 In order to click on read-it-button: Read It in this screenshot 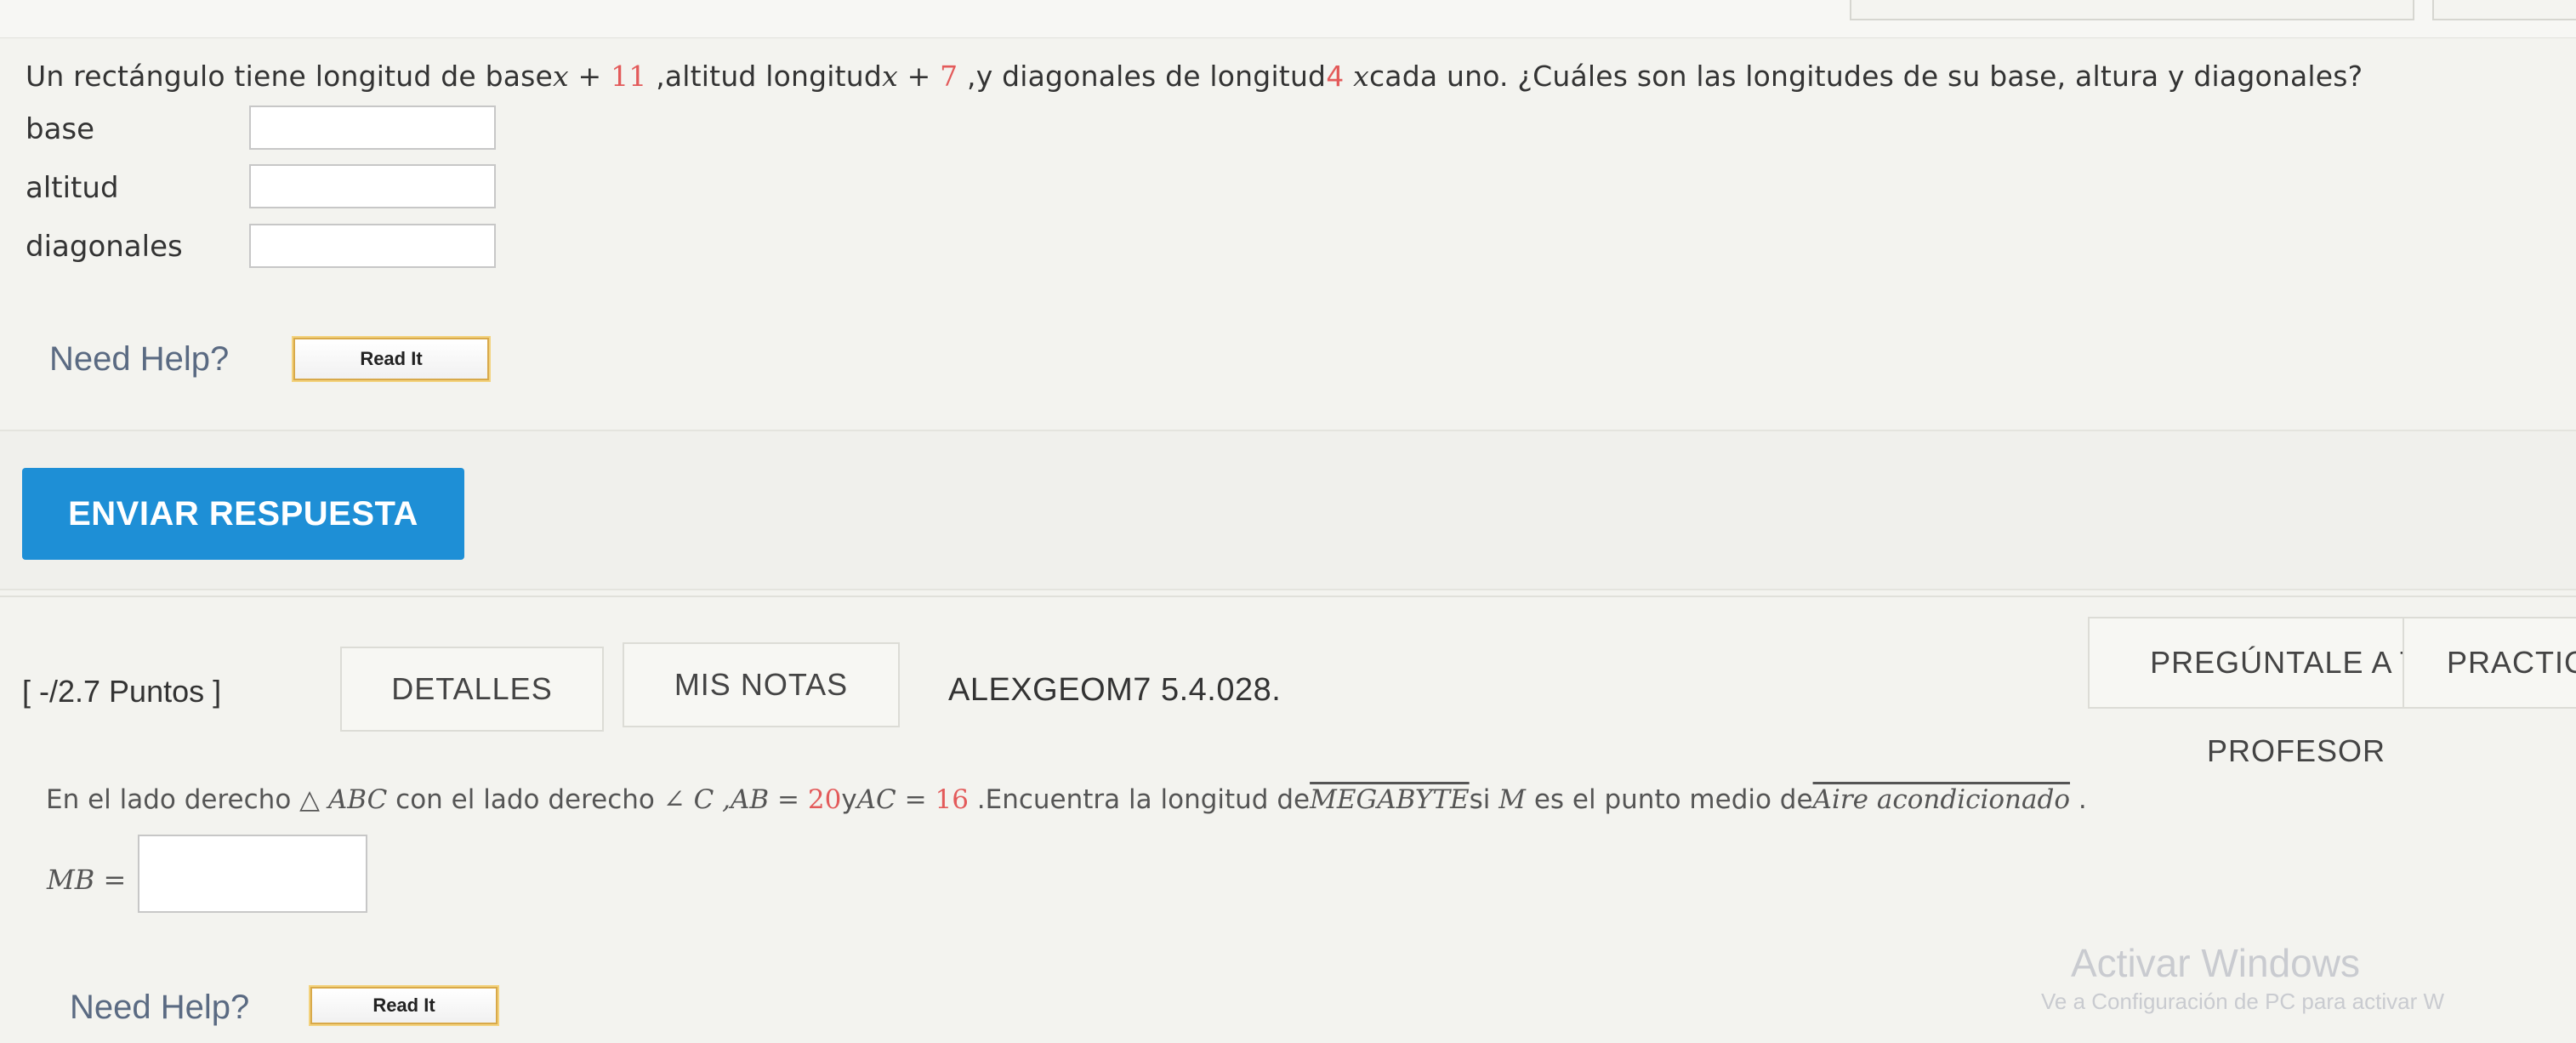, I will do `click(391, 359)`.